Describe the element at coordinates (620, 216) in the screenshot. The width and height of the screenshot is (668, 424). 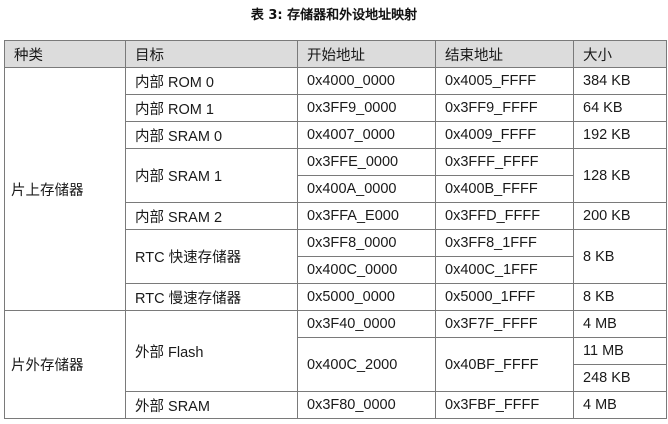
I see `size-cell: 200 KB` at that location.